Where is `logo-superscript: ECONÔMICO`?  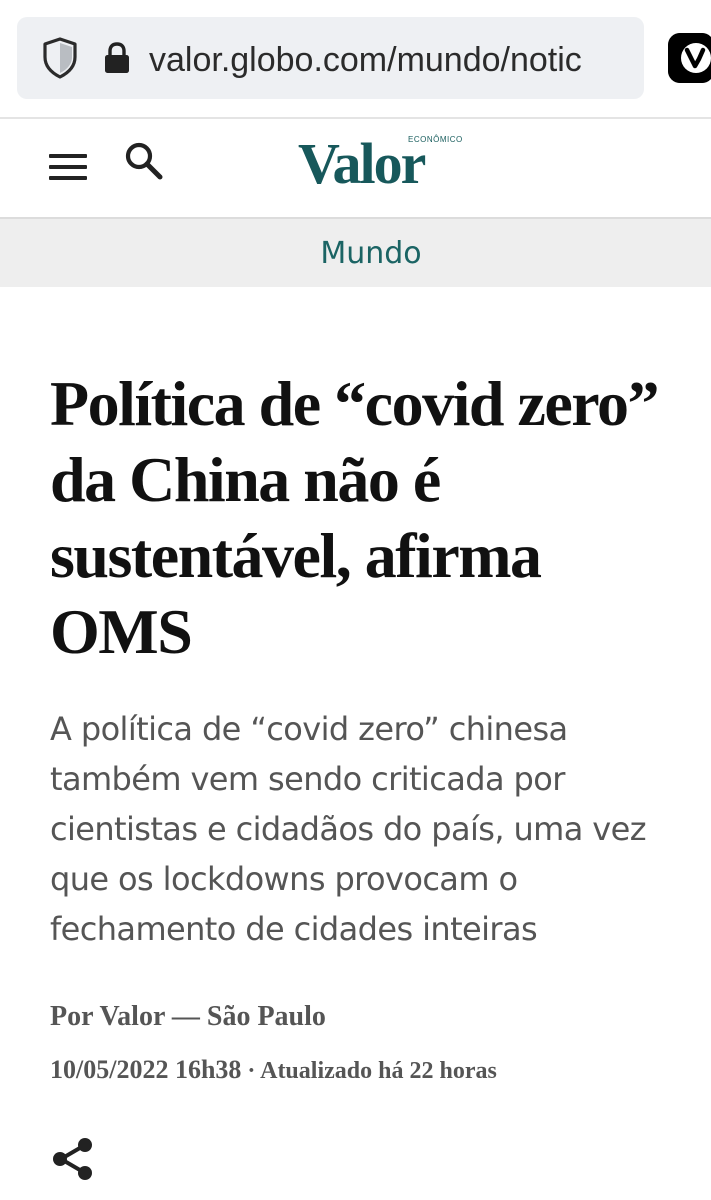
logo-superscript: ECONÔMICO is located at coordinates (435, 139).